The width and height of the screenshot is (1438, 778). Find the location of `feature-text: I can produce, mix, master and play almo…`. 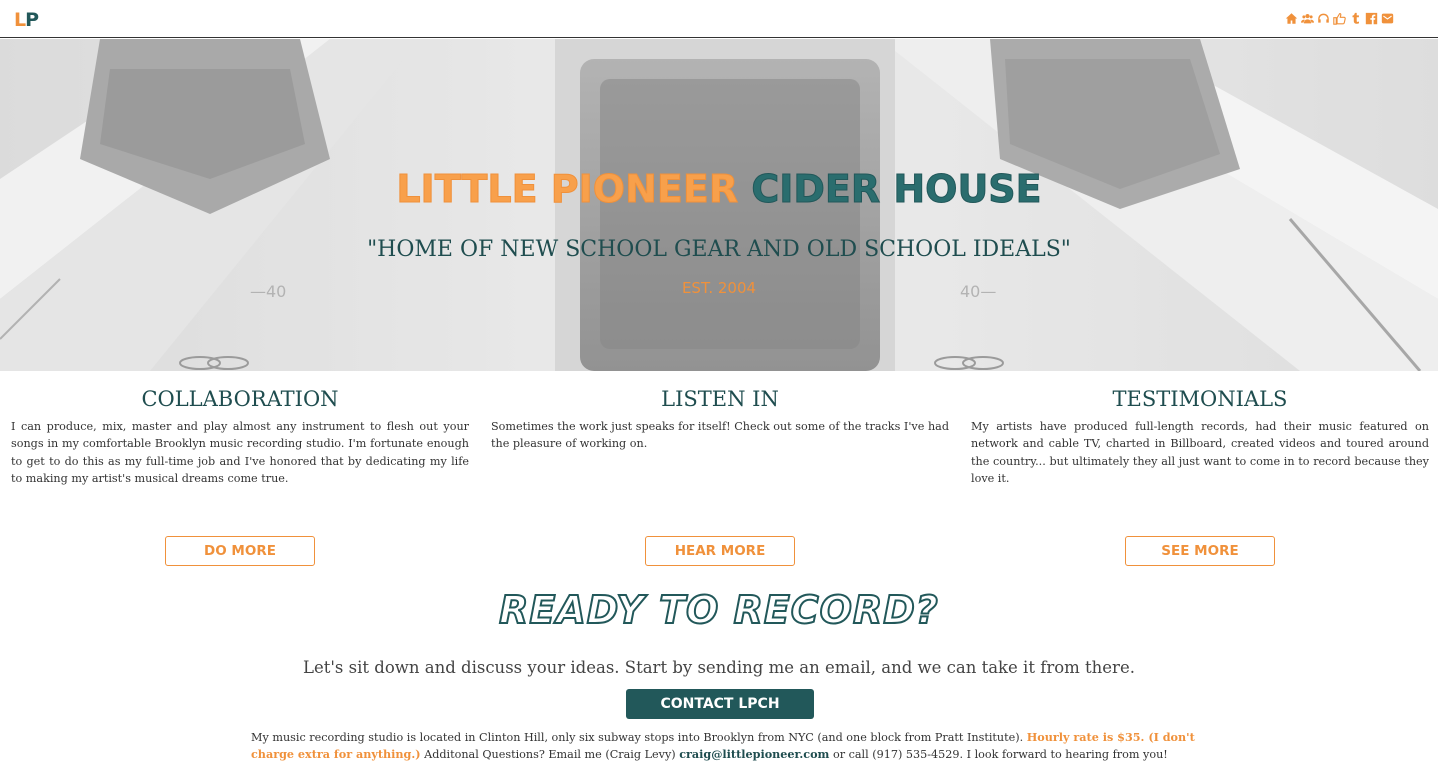

feature-text: I can produce, mix, master and play almo… is located at coordinates (240, 453).